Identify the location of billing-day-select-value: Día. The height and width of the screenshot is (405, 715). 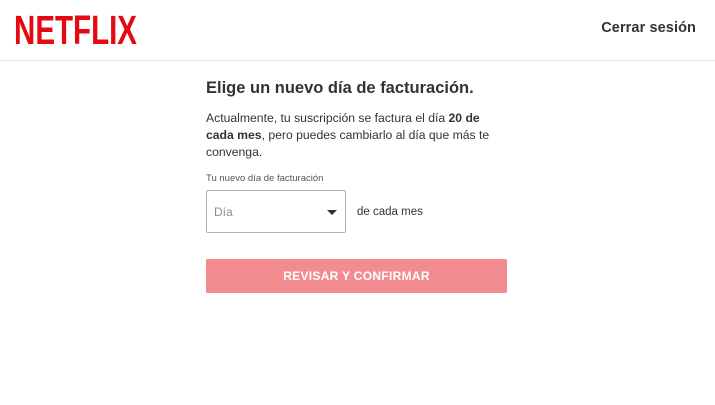
(223, 212).